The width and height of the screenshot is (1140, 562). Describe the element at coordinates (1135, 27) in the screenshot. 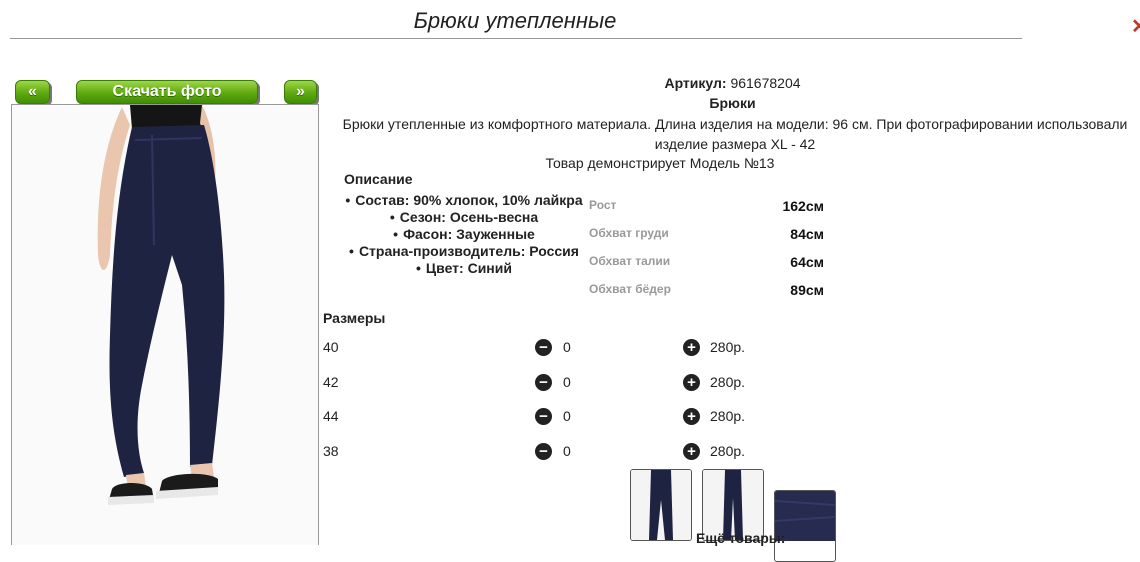

I see `close-icon: ✕` at that location.